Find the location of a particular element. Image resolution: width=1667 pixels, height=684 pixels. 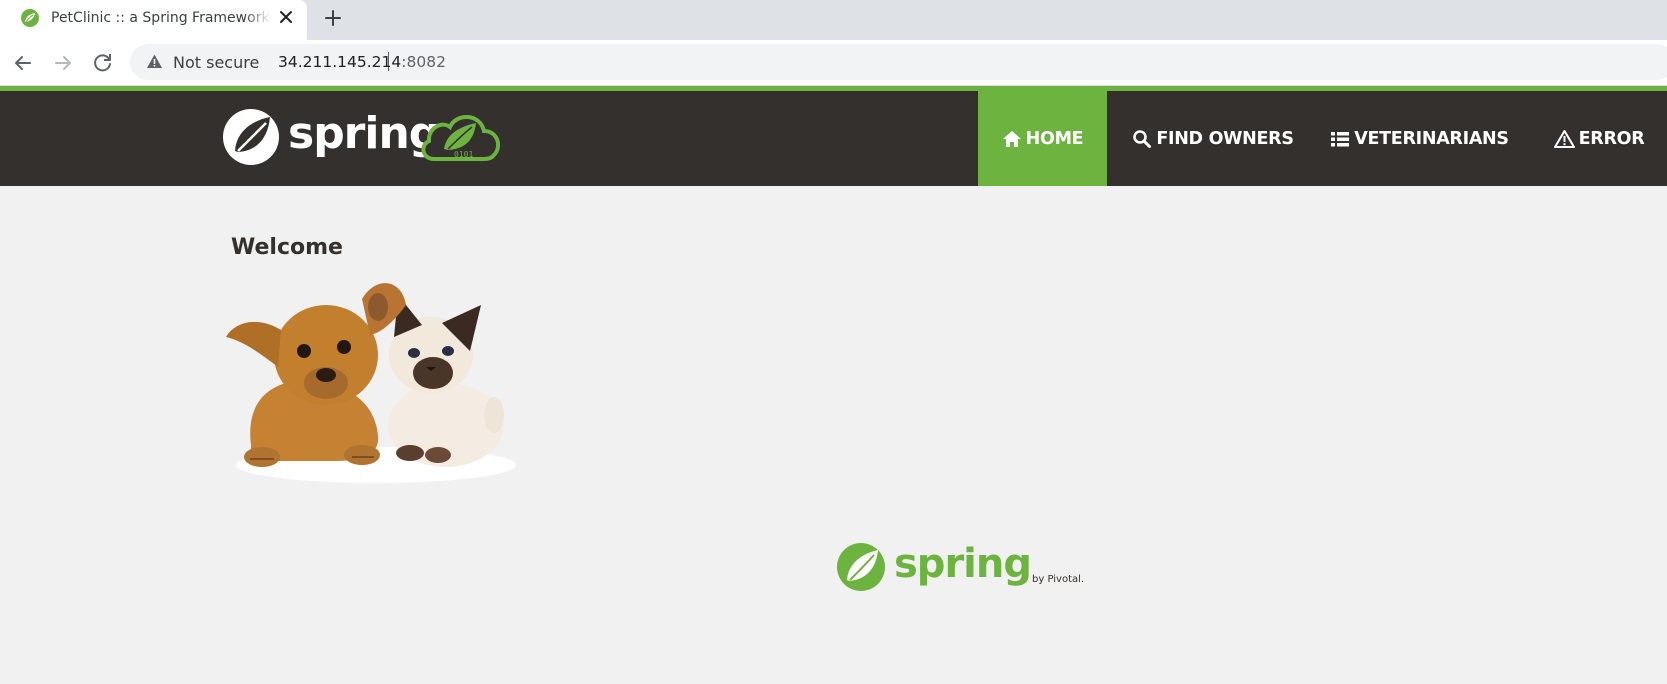

nav-veterinarians-label: VETERINARIANS is located at coordinates (1431, 138).